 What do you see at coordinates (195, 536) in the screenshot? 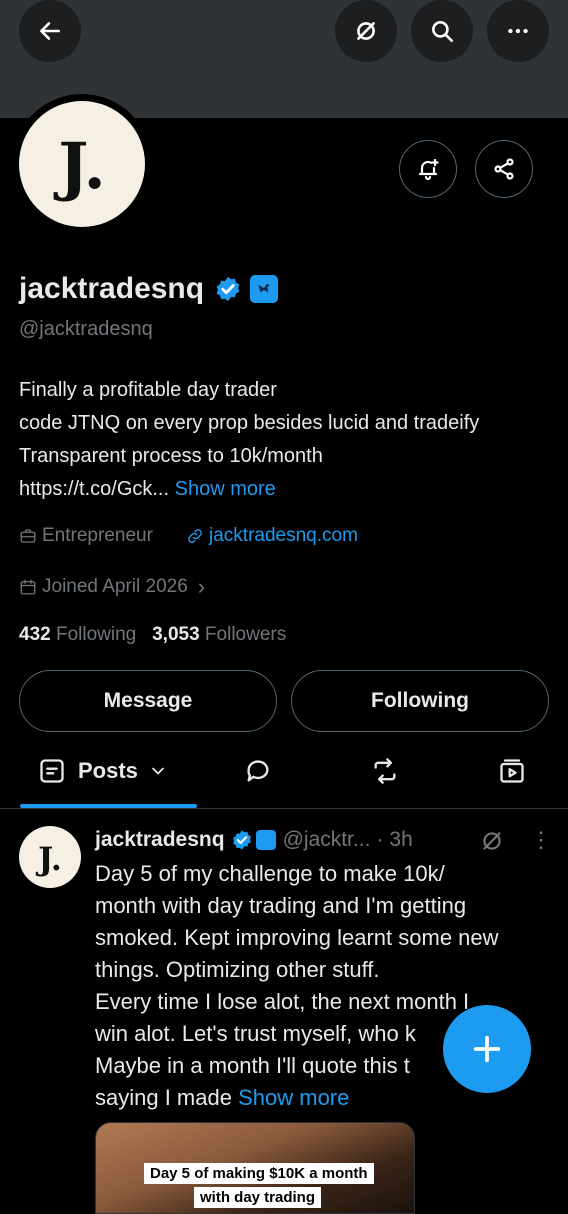
I see `link-icon` at bounding box center [195, 536].